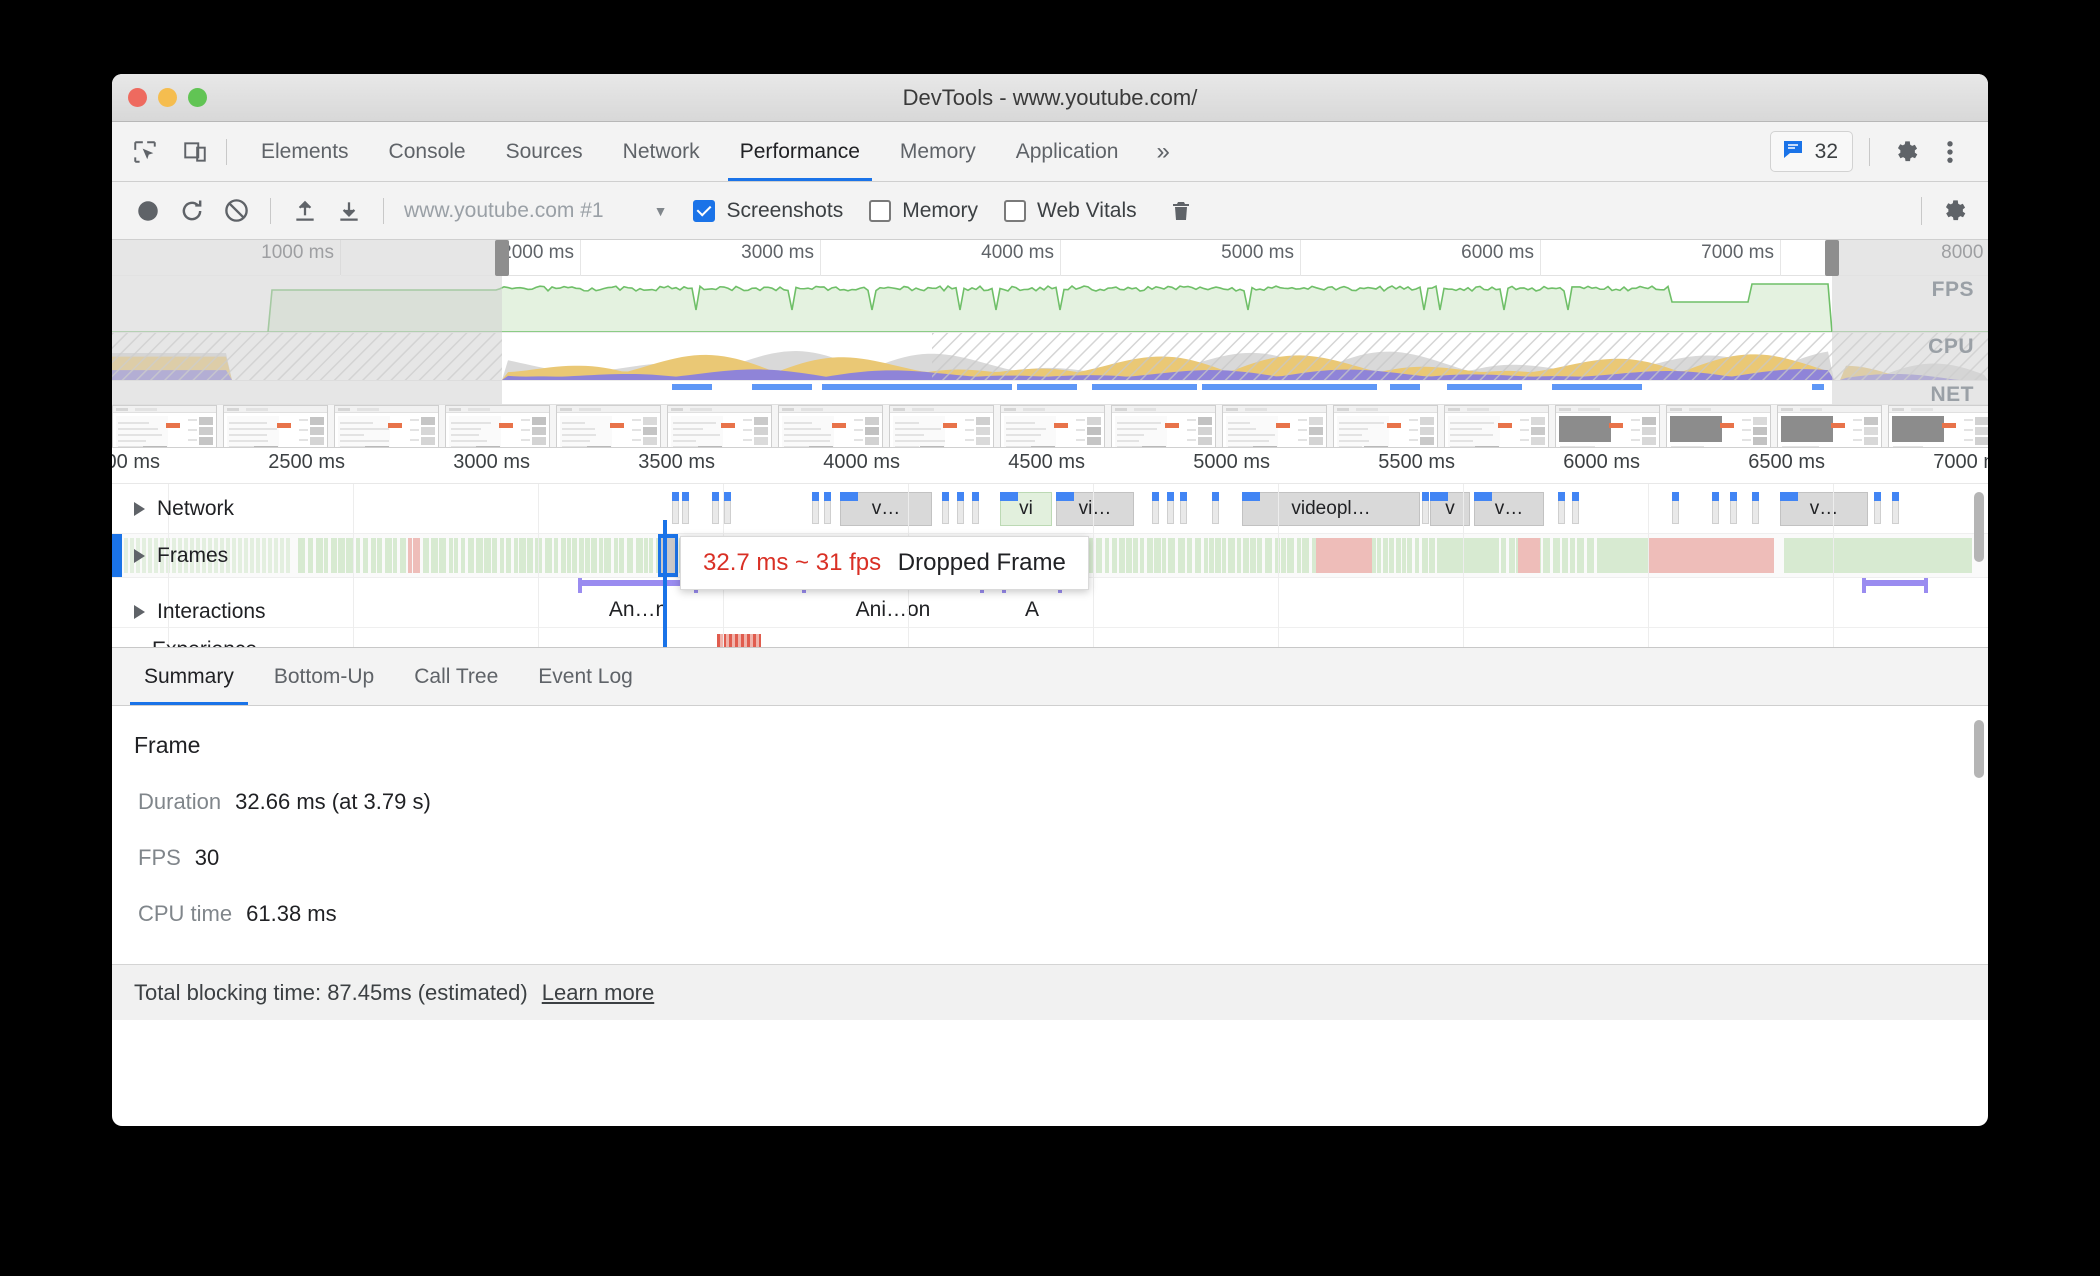 Image resolution: width=2100 pixels, height=1276 pixels. Describe the element at coordinates (502, 258) in the screenshot. I see `overview-selection-handle-left` at that location.